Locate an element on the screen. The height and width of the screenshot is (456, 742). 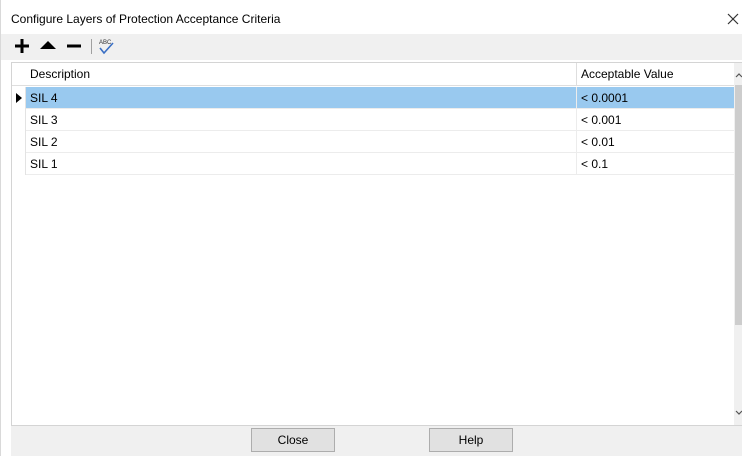
cell-description: SIL 1 is located at coordinates (301, 164).